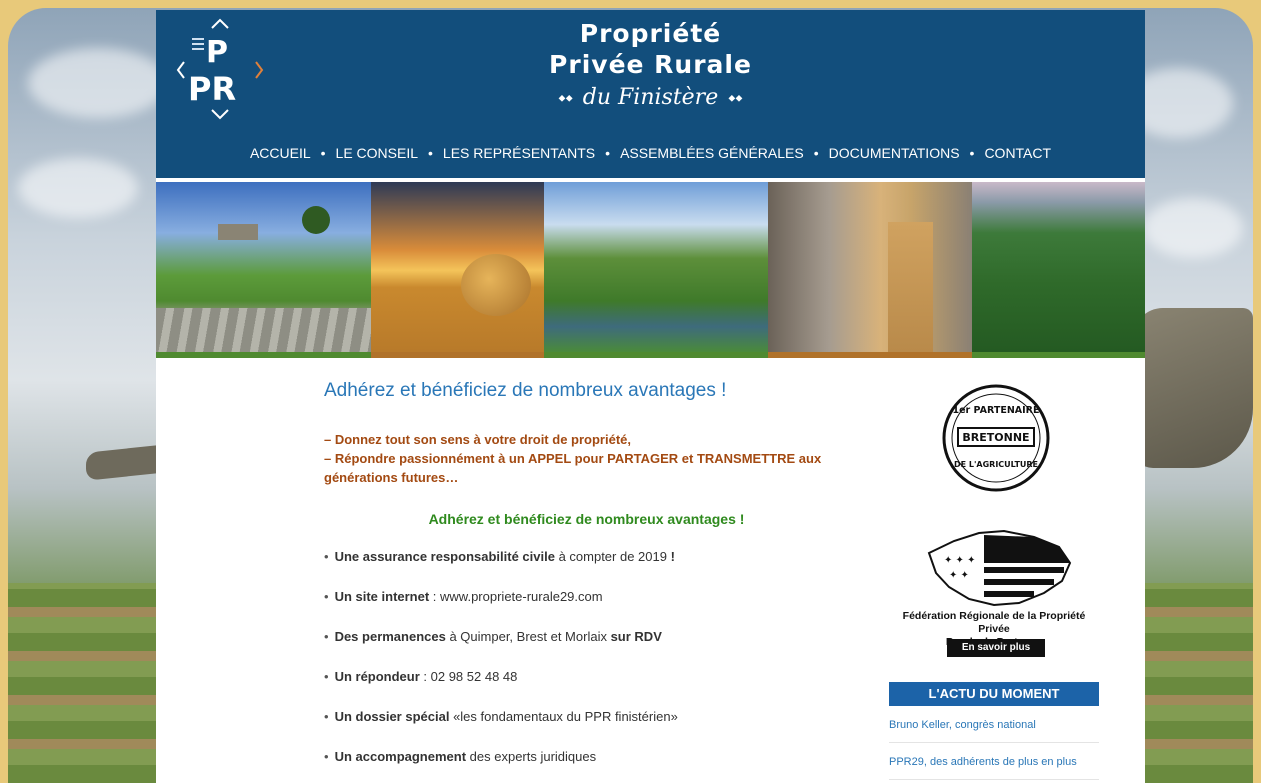  I want to click on nav-item-contact: CONTACT, so click(1017, 153).